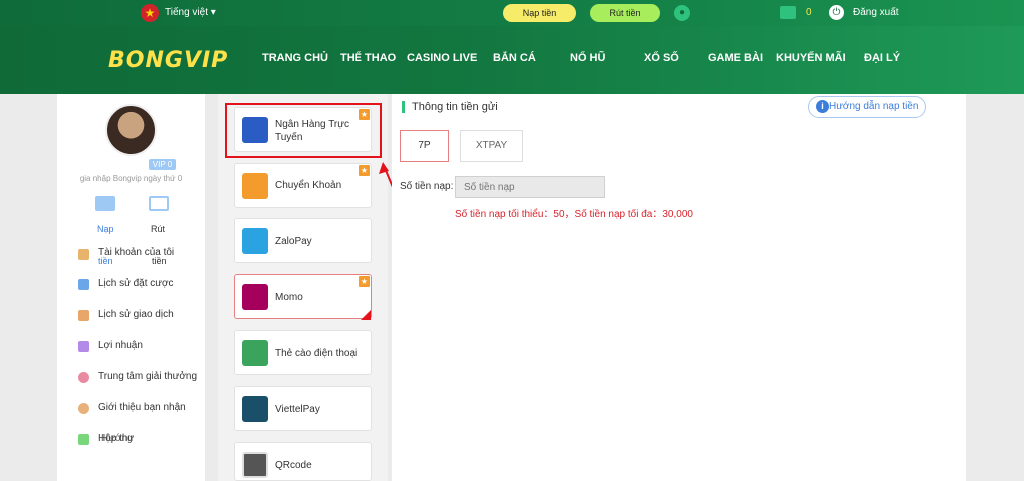  What do you see at coordinates (530, 187) in the screenshot?
I see `amount-input` at bounding box center [530, 187].